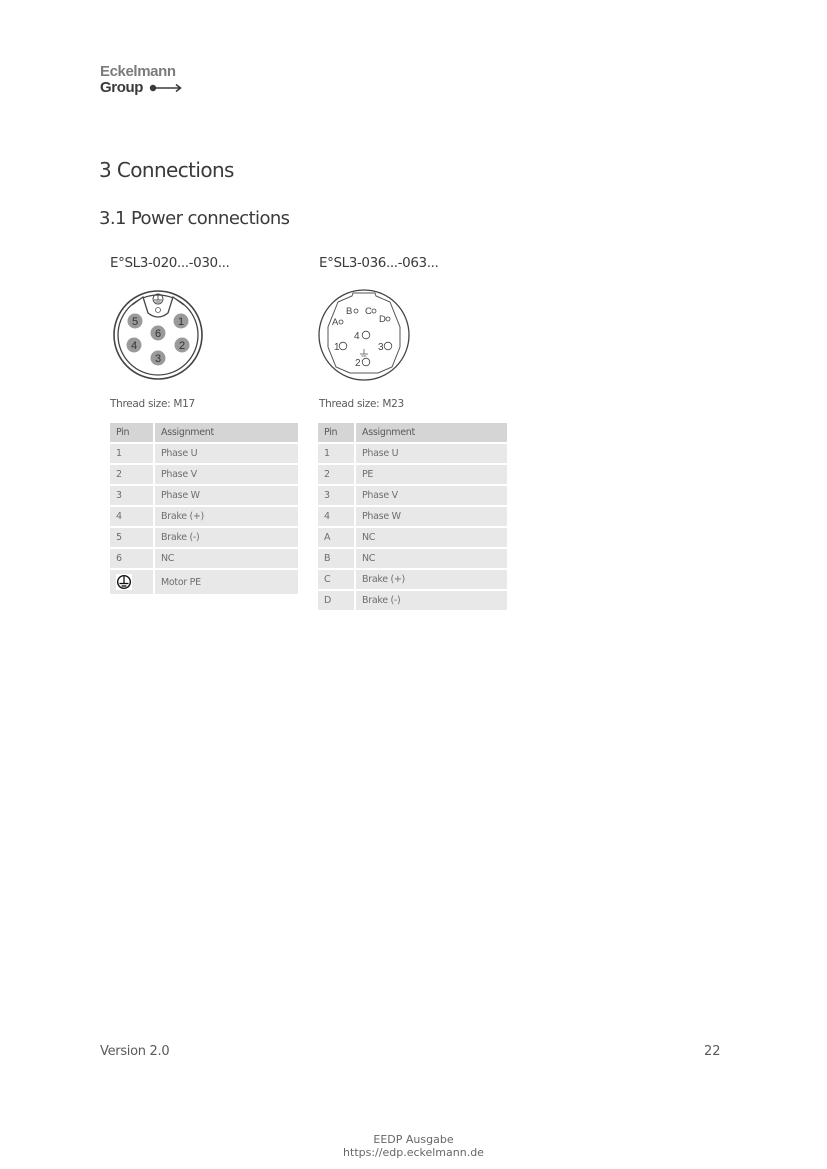  What do you see at coordinates (349, 311) in the screenshot?
I see `svg-text: B` at bounding box center [349, 311].